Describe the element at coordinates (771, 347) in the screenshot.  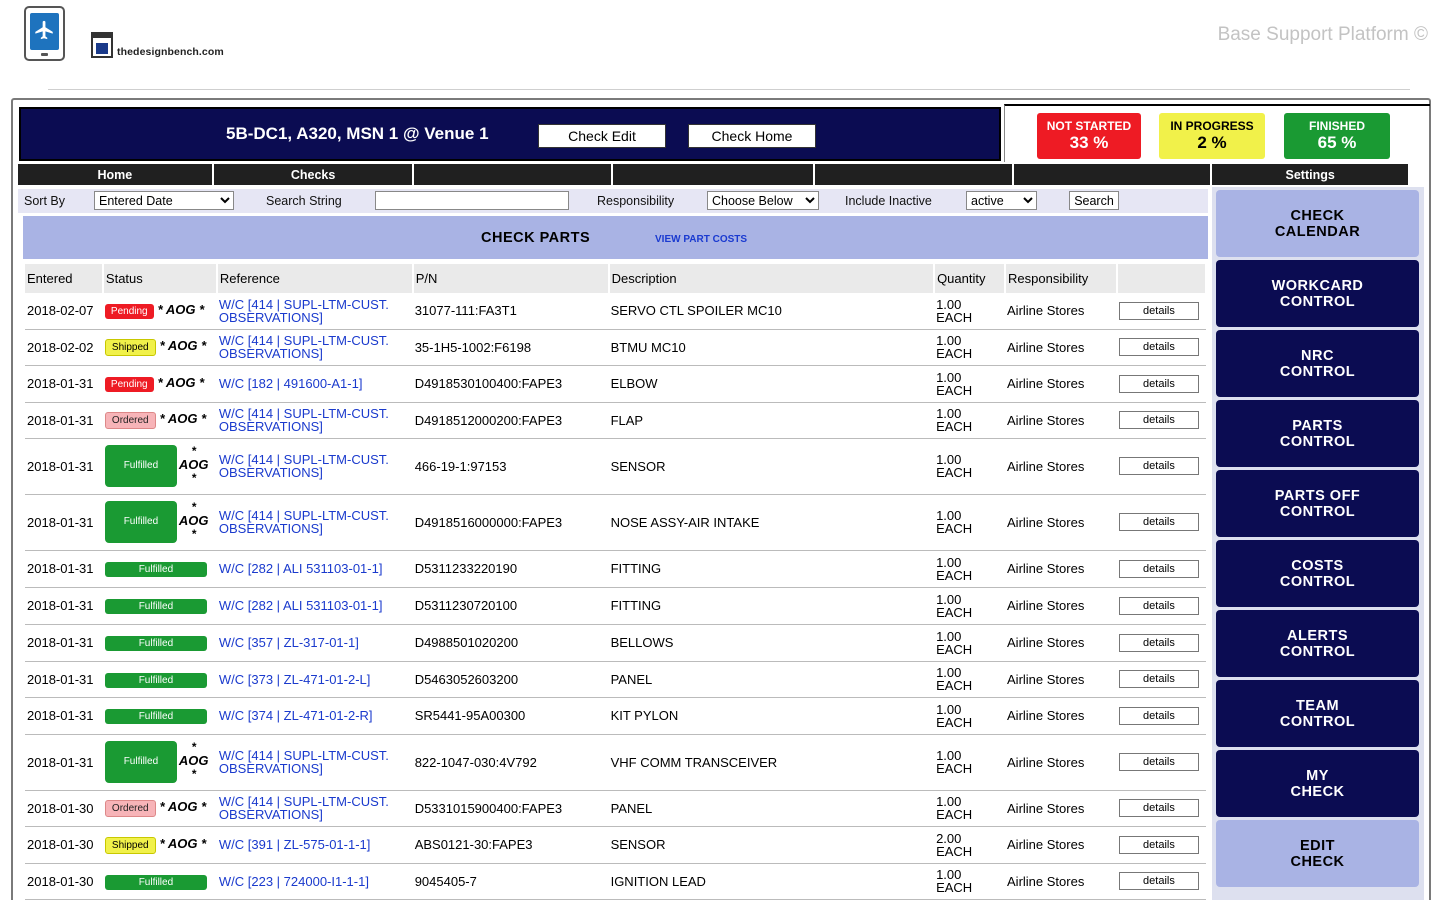
I see `description: BTMU MC10` at that location.